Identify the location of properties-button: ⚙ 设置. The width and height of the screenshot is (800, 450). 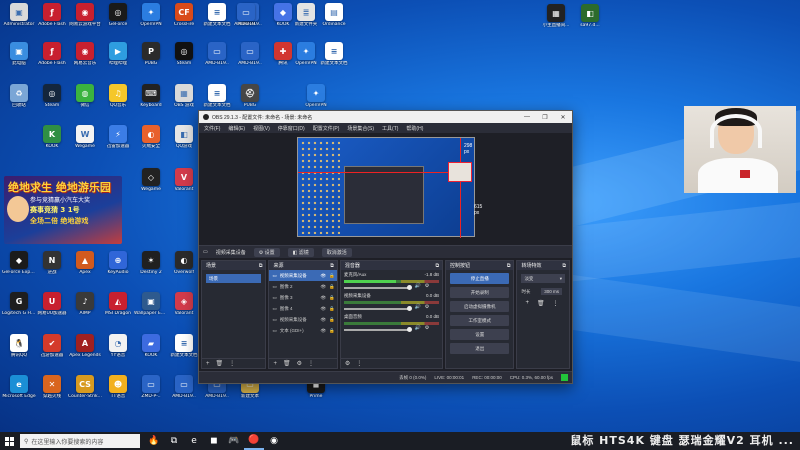
(266, 252).